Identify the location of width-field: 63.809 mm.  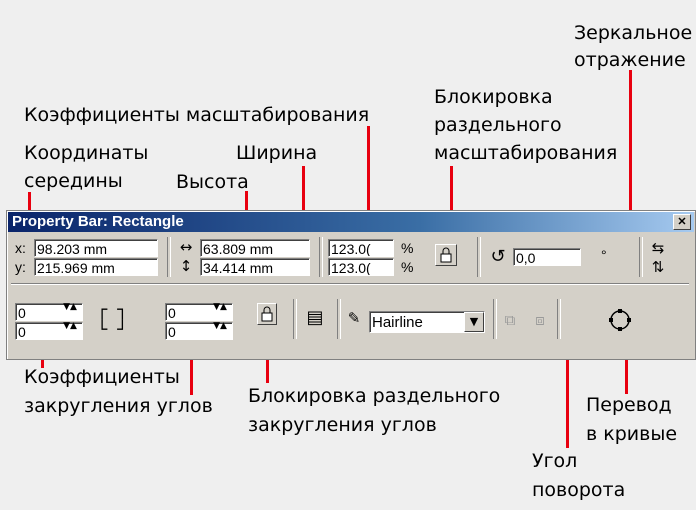
(255, 248).